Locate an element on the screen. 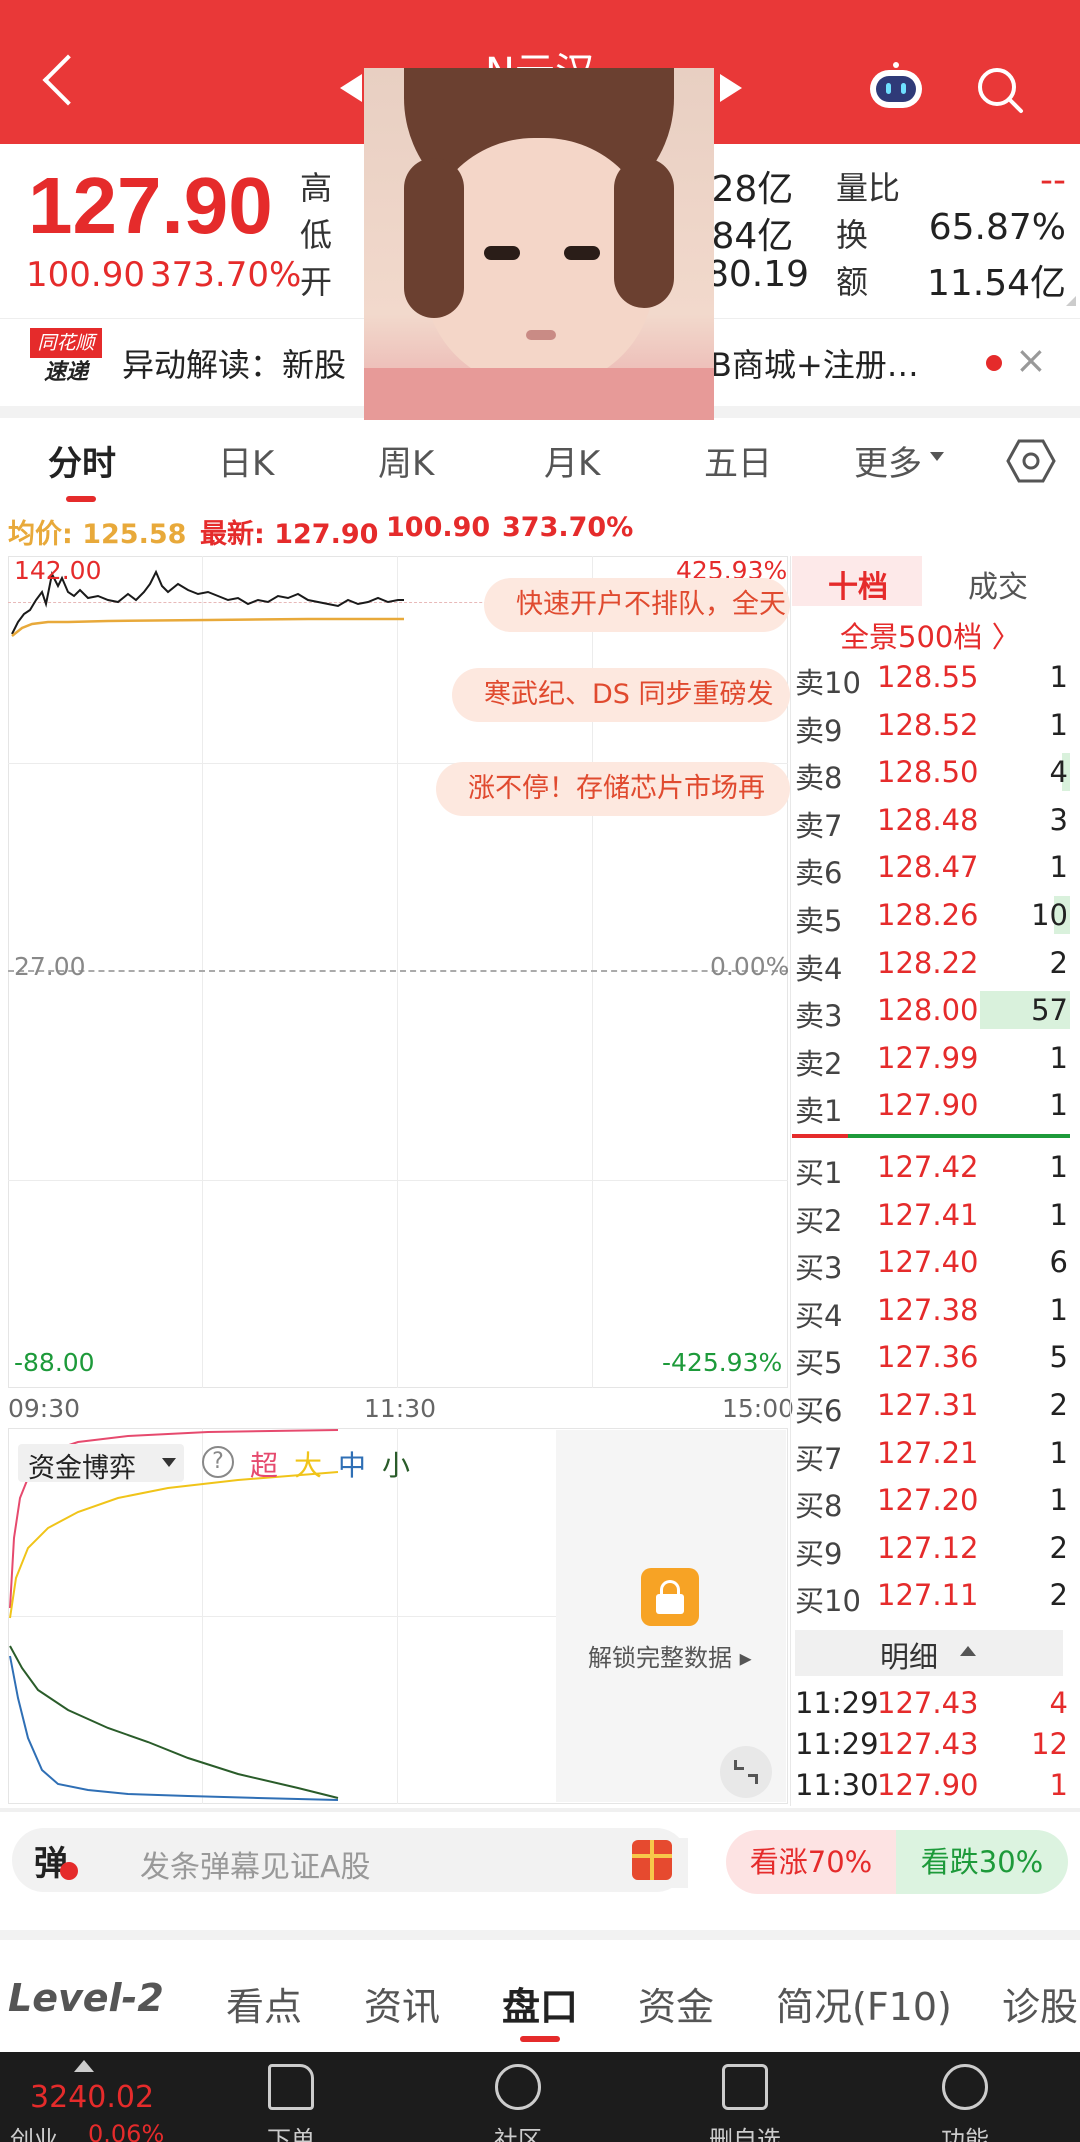 This screenshot has width=1080, height=2142. eye-left is located at coordinates (502, 253).